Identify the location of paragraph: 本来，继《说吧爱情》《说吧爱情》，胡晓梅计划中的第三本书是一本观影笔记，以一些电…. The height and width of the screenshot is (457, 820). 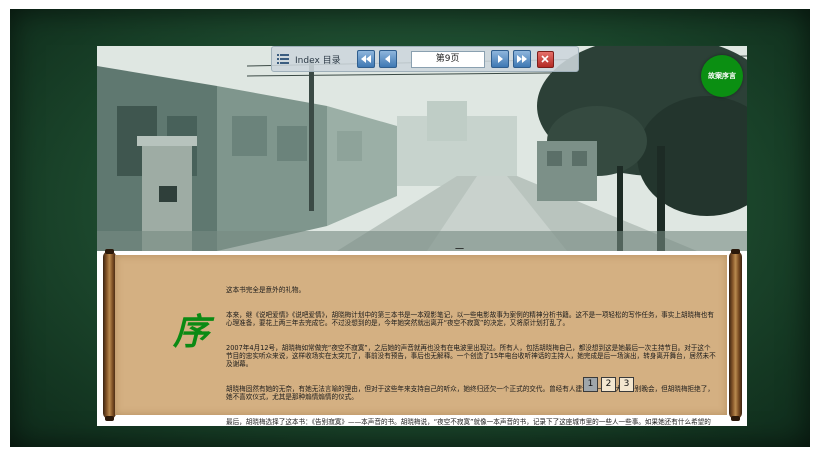
(470, 319).